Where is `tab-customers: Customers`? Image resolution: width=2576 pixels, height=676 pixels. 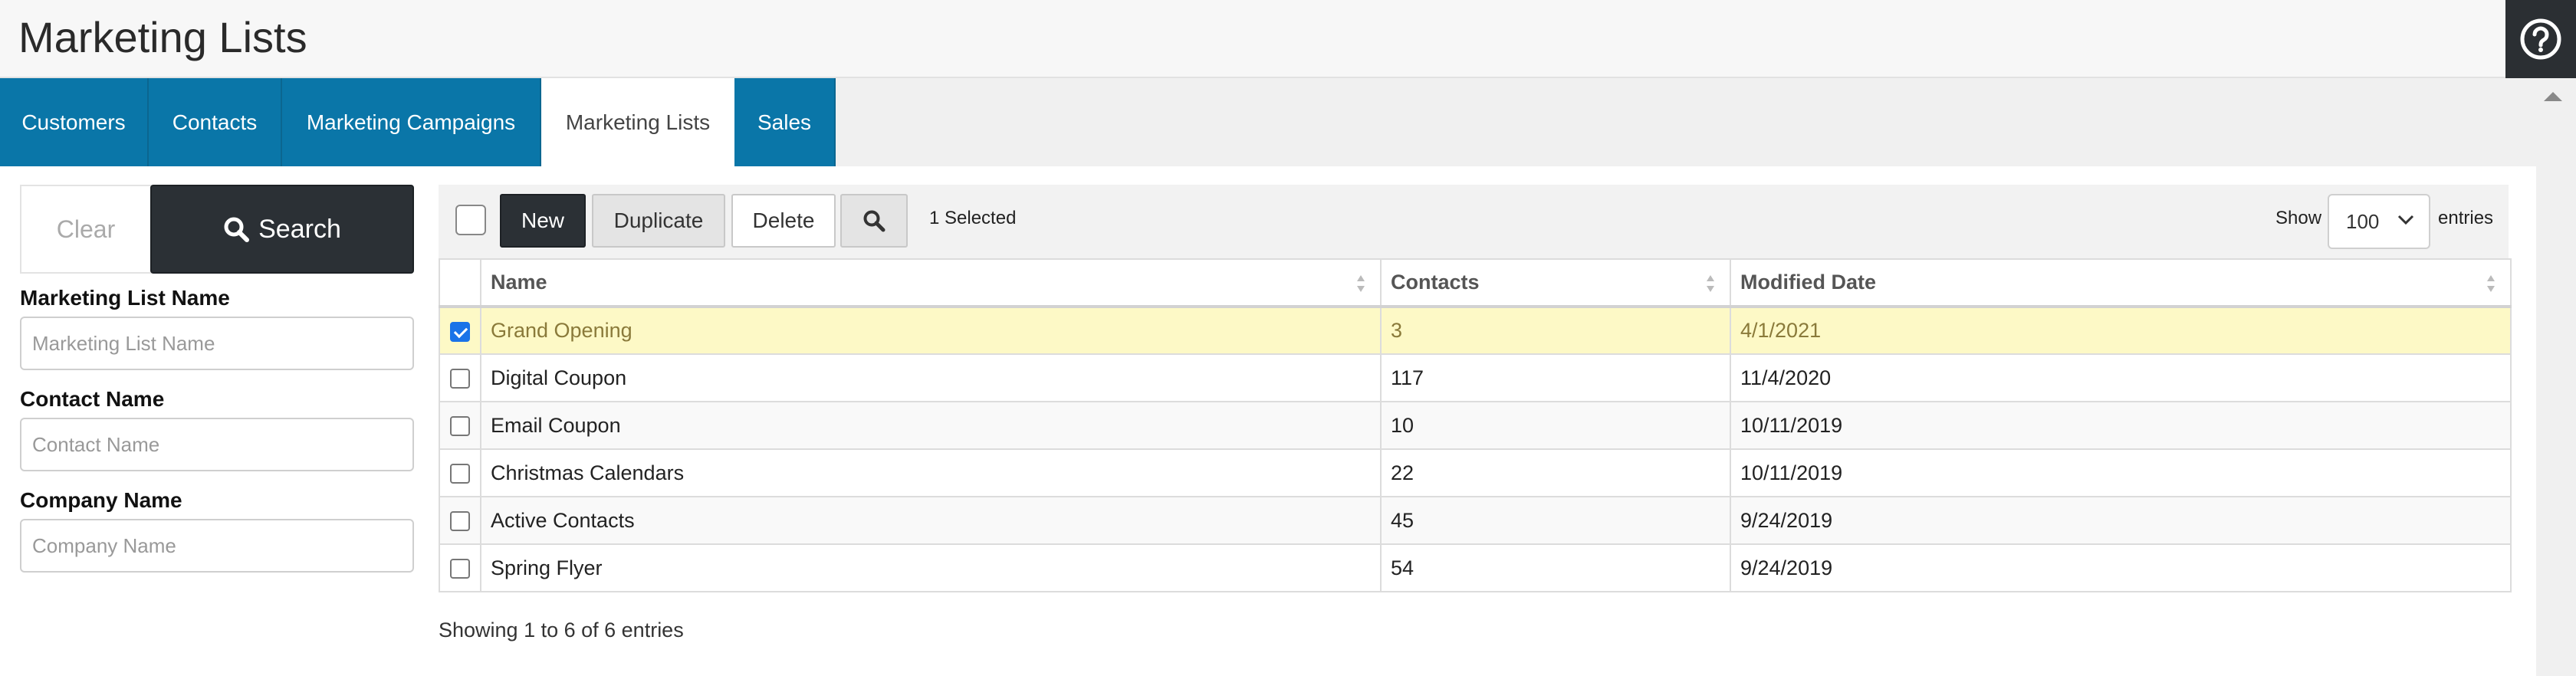
tab-customers: Customers is located at coordinates (75, 122).